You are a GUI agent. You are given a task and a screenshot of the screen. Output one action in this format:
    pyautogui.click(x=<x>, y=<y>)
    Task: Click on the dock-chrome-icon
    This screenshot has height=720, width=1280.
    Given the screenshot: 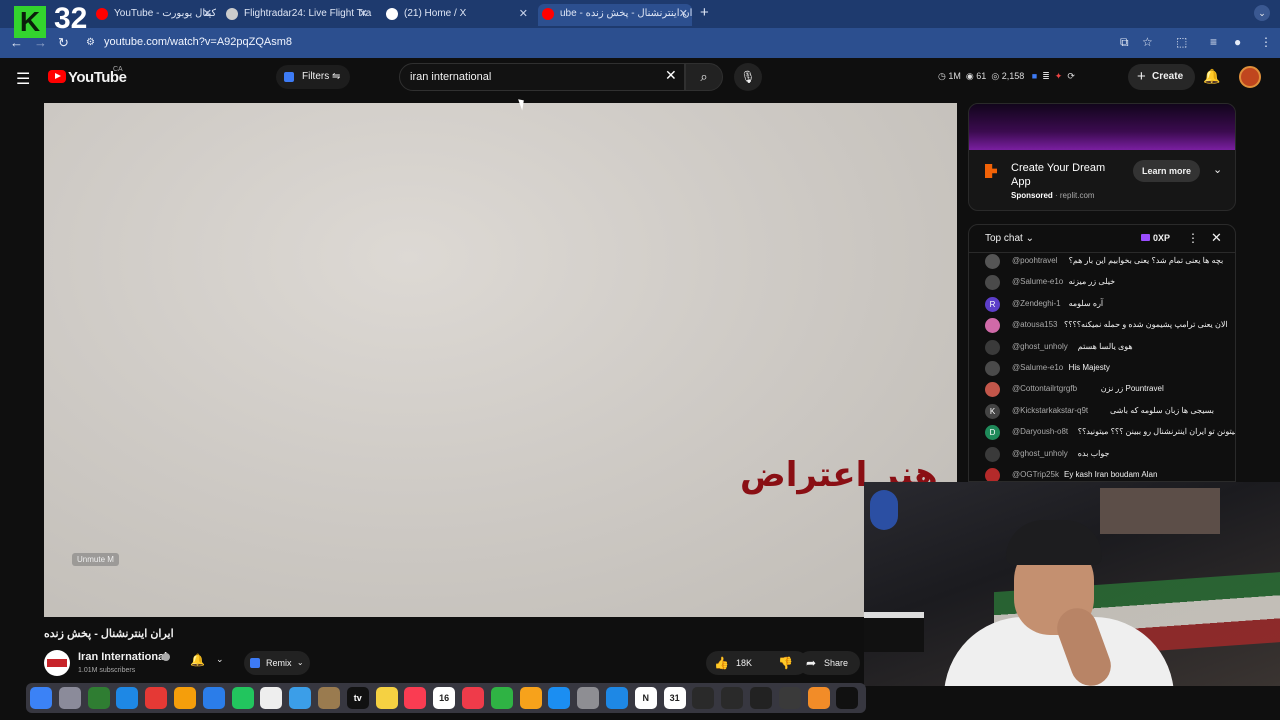 What is the action you would take?
    pyautogui.click(x=156, y=698)
    